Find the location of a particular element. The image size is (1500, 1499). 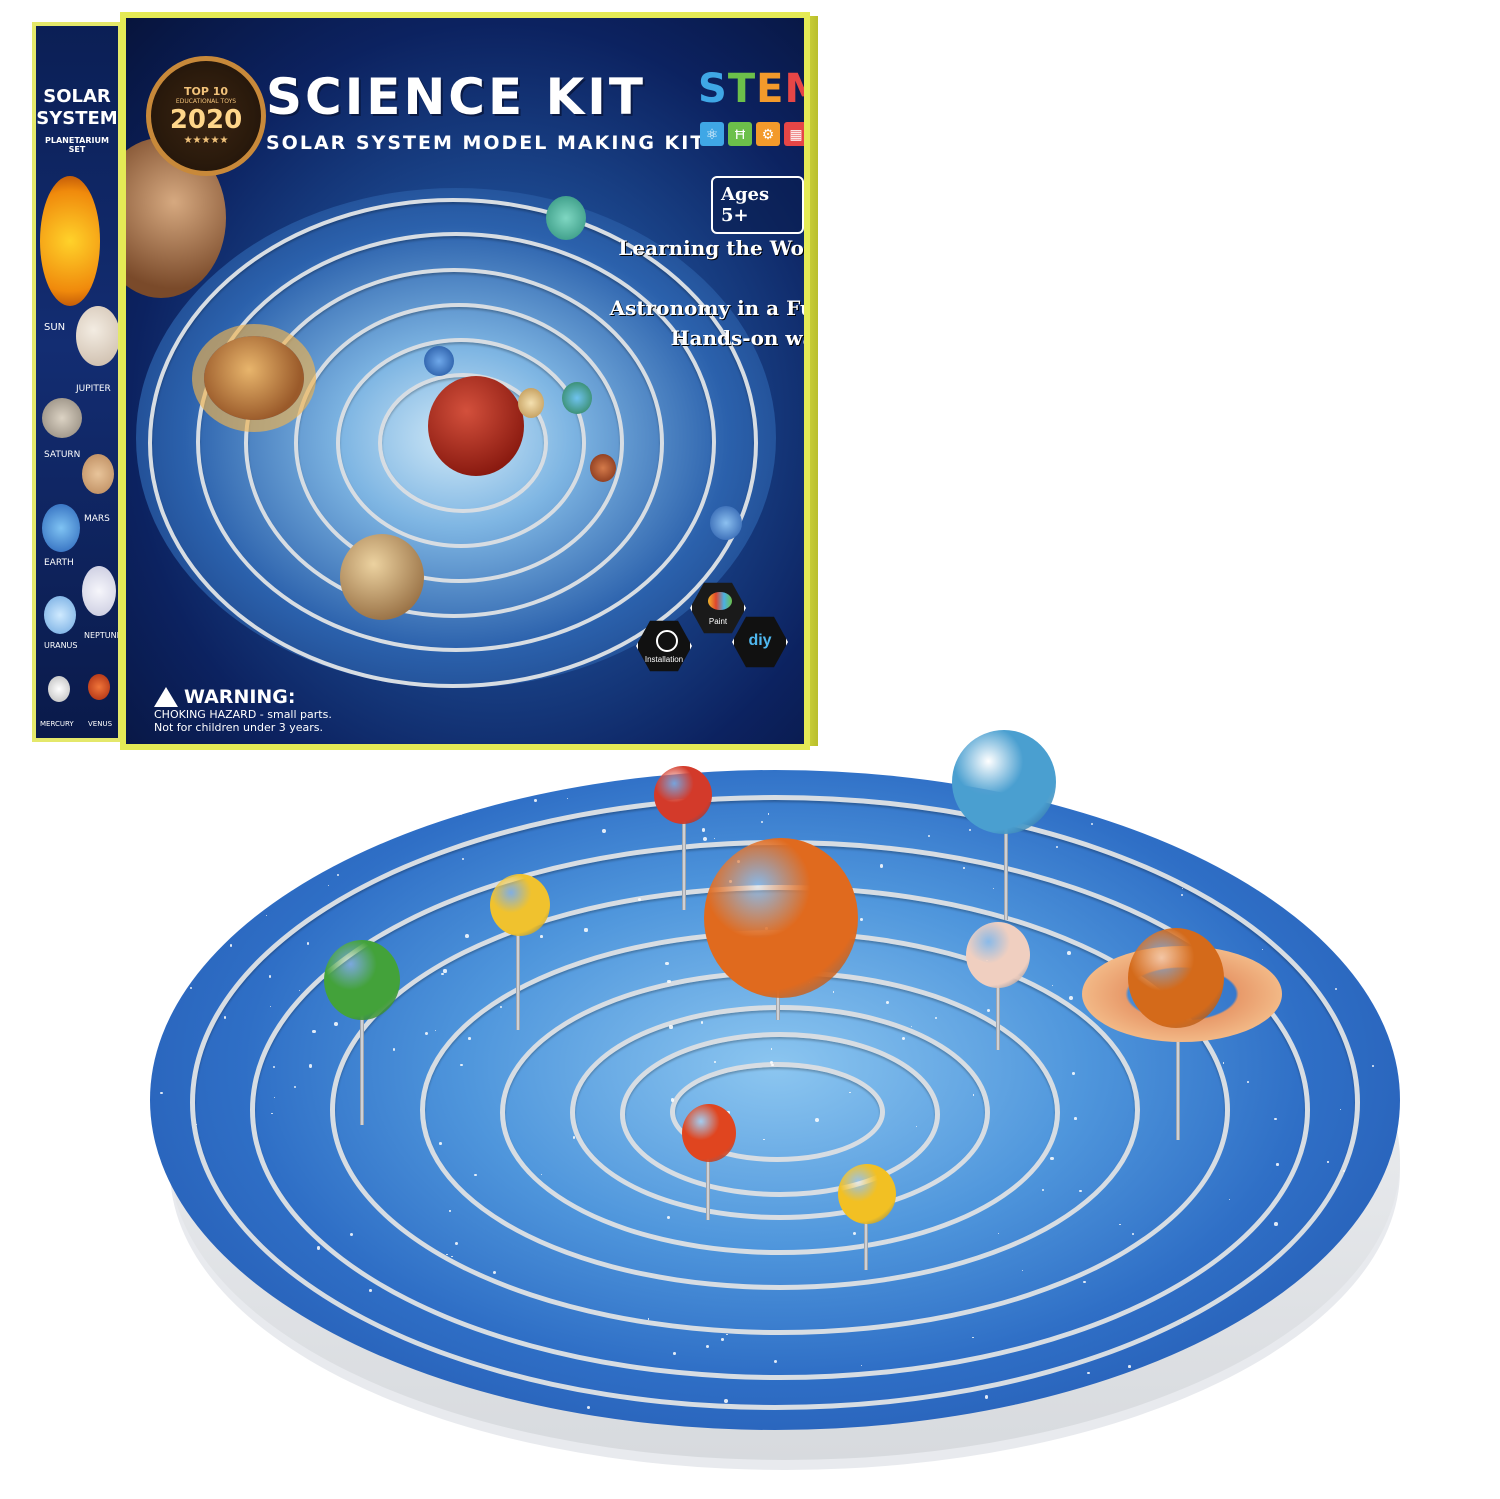

warning-title: WARNING: is located at coordinates (240, 697).